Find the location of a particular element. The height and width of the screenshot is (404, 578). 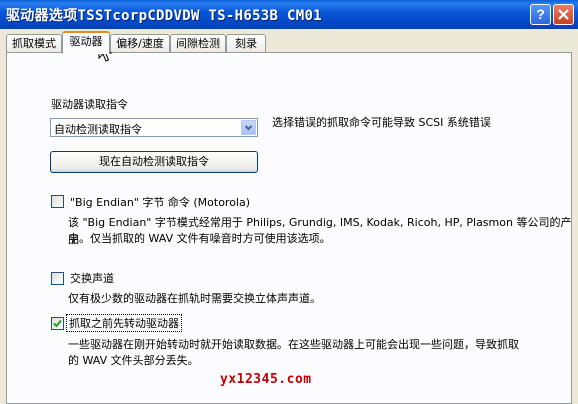

title-bar: 驱动器选项TSSTcorpCDDVDW TS-H653B CM01 ? is located at coordinates (289, 14).